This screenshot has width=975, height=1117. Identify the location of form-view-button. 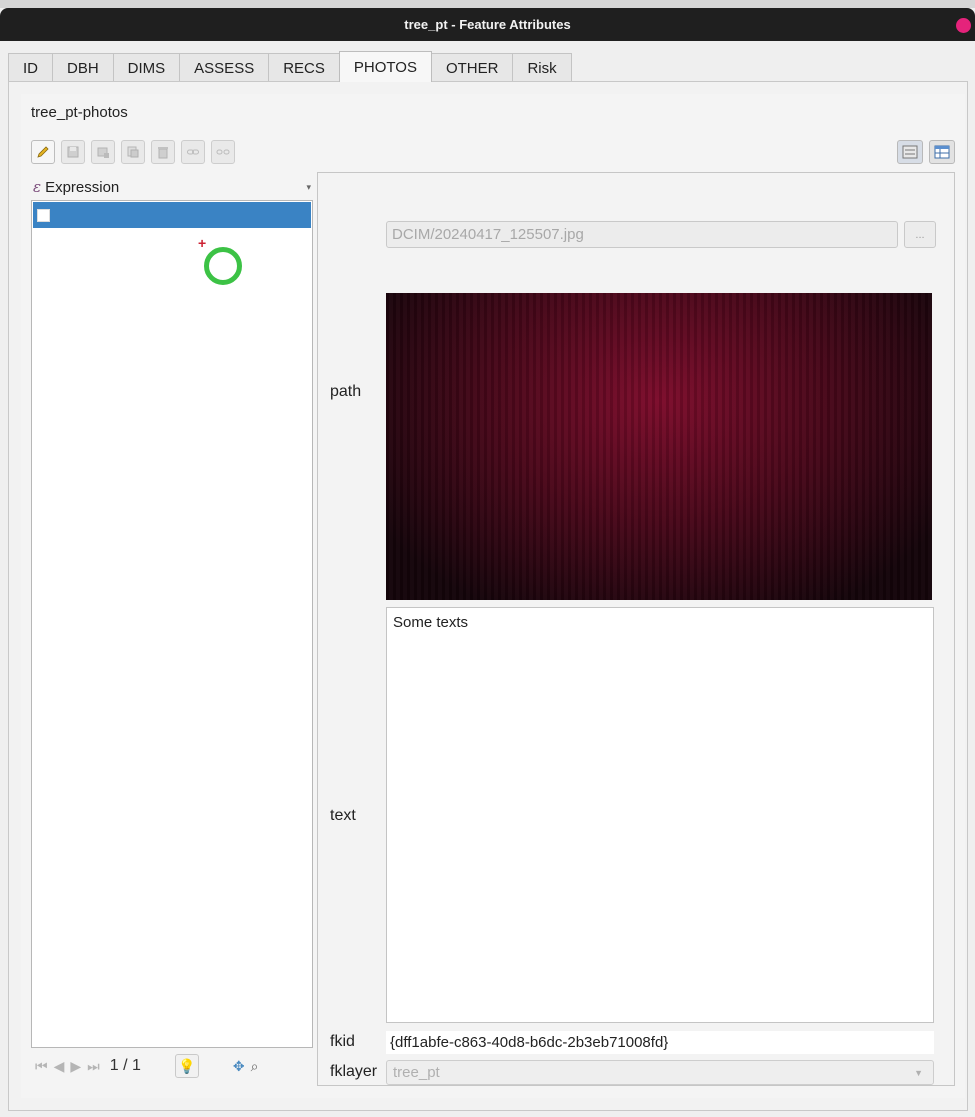
(910, 152).